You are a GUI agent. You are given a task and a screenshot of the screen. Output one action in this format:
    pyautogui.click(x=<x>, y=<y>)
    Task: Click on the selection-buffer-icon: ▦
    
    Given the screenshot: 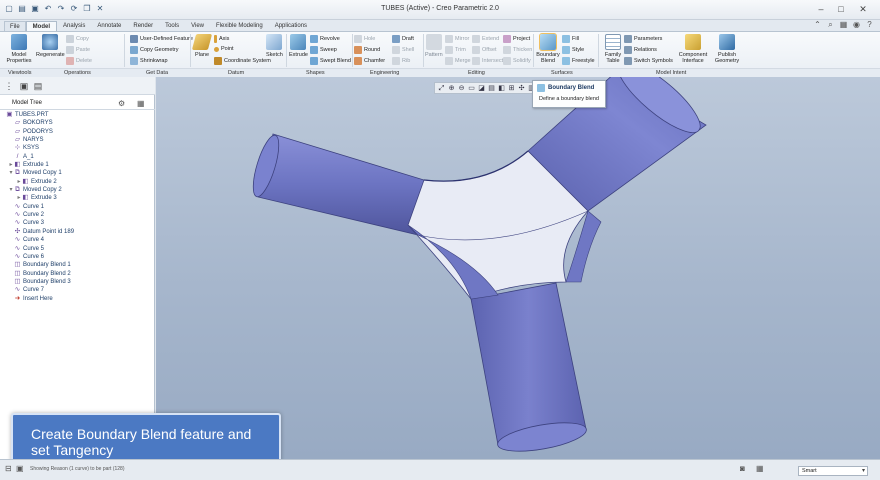 What is the action you would take?
    pyautogui.click(x=760, y=468)
    